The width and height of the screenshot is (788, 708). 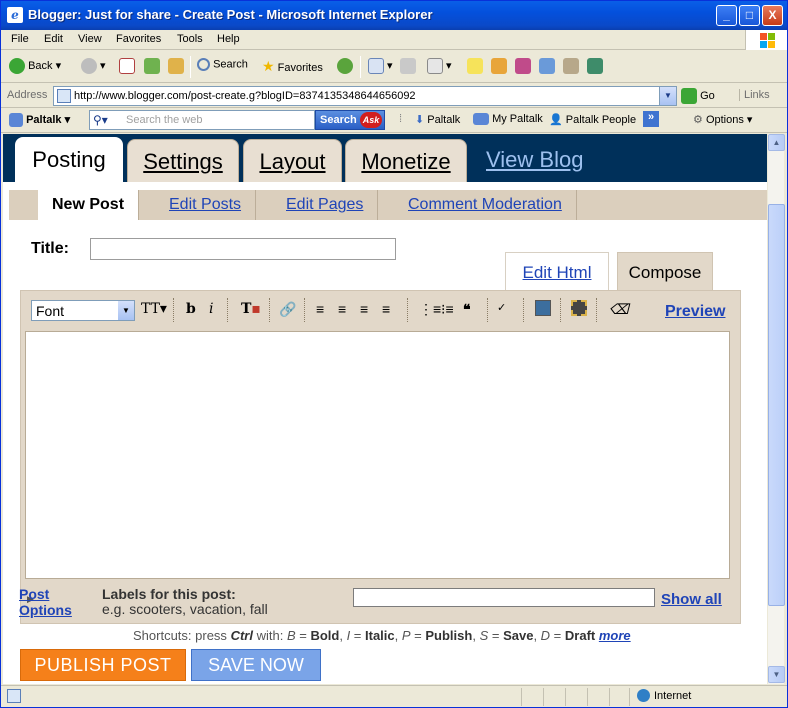 I want to click on paltalk-search-input: ⚲▾ Search the web, so click(x=202, y=120).